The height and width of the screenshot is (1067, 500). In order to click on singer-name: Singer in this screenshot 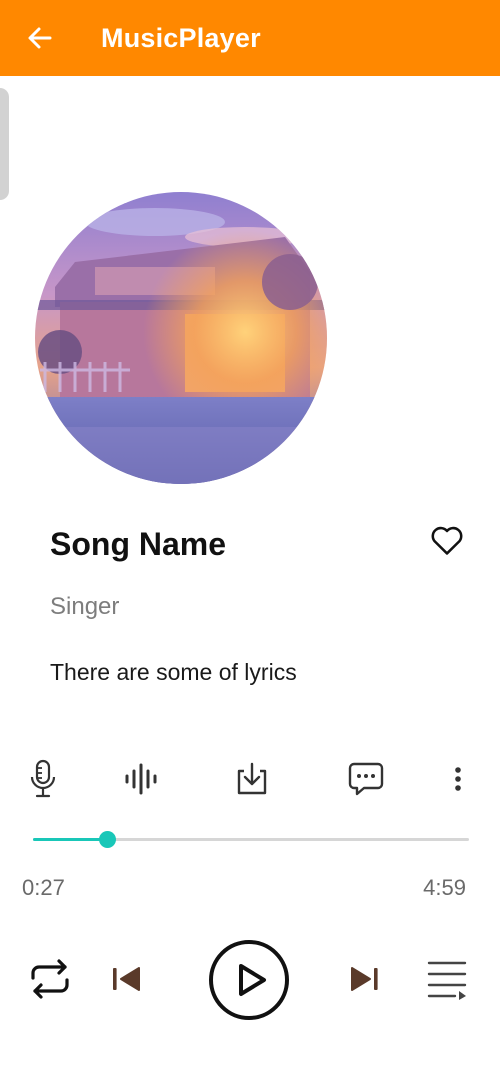, I will do `click(85, 606)`.